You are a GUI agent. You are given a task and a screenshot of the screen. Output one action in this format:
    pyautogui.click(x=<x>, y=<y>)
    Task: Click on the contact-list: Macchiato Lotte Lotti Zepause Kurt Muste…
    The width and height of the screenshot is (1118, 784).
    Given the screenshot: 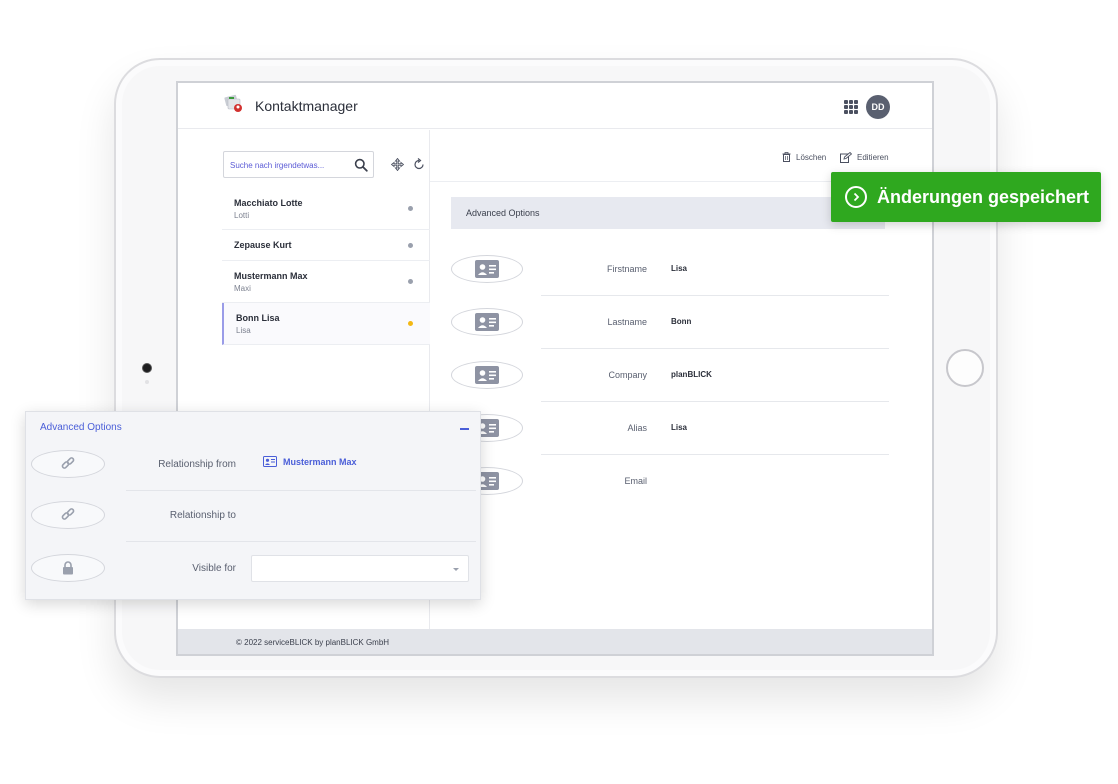 What is the action you would take?
    pyautogui.click(x=326, y=266)
    